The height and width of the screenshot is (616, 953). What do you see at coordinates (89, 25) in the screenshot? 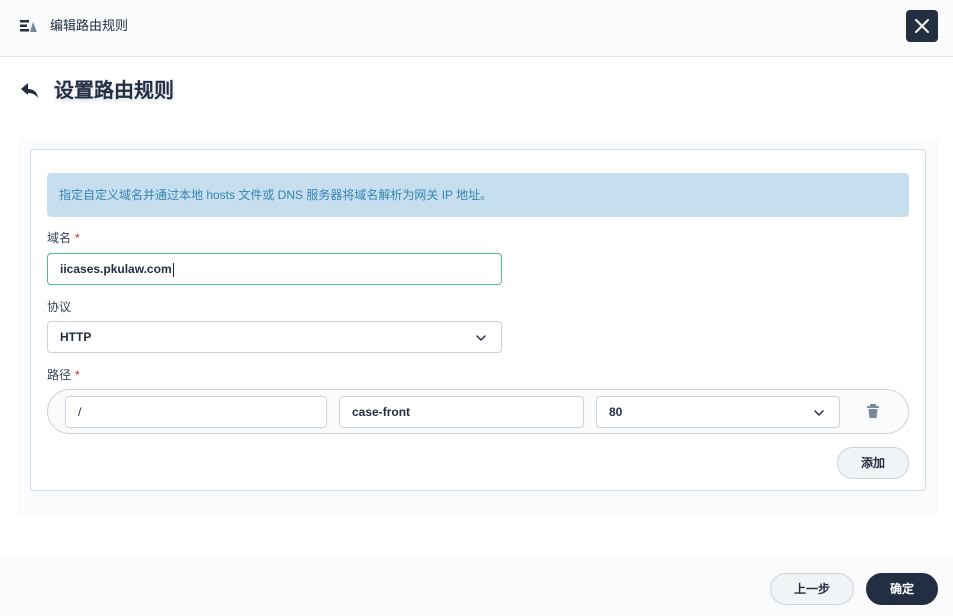
I see `dialog-title: 编辑路由规则` at bounding box center [89, 25].